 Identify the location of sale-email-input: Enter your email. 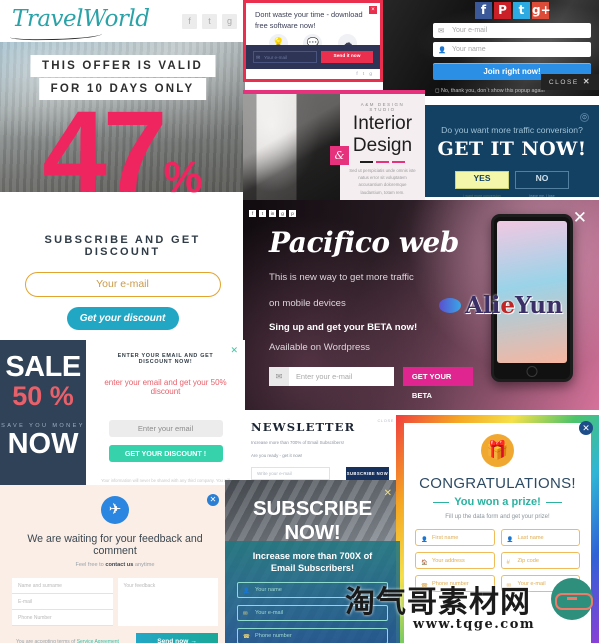
(165, 428).